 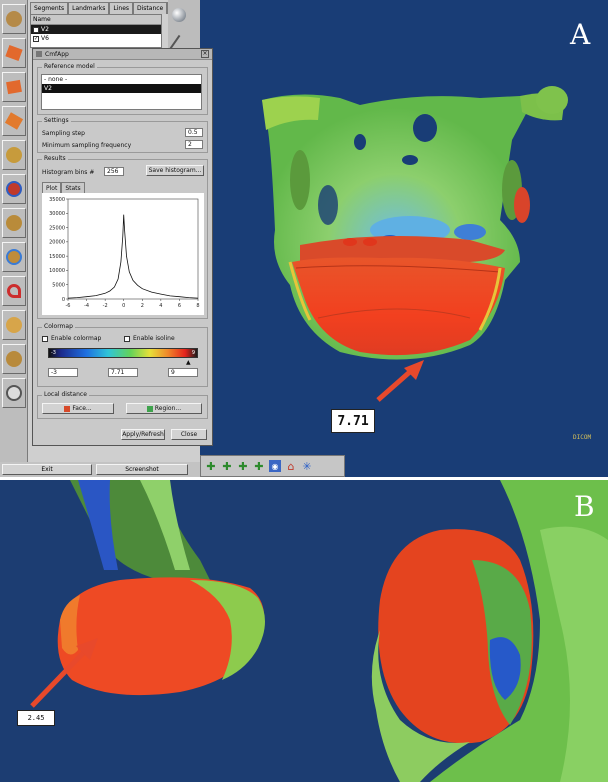 What do you see at coordinates (36, 29) in the screenshot?
I see `model-checkbox` at bounding box center [36, 29].